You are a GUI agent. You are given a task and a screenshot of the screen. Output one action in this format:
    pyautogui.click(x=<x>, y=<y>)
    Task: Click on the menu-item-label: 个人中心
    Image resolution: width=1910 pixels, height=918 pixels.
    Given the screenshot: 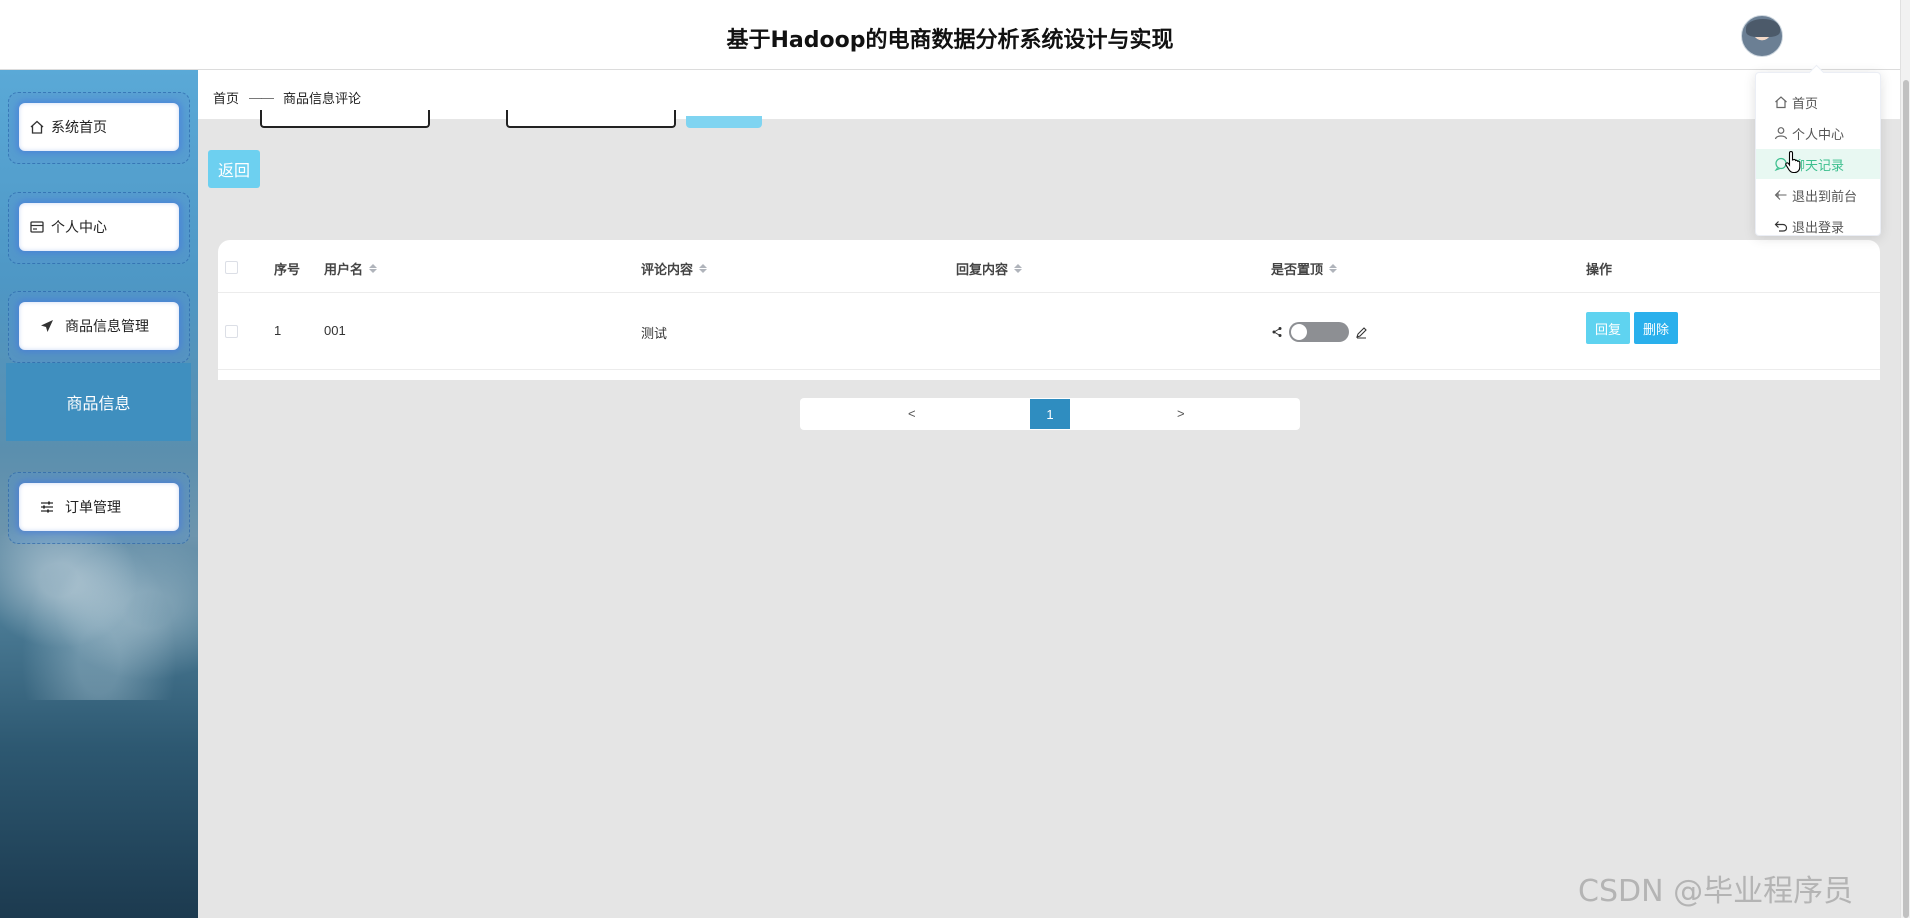 What is the action you would take?
    pyautogui.click(x=1818, y=134)
    